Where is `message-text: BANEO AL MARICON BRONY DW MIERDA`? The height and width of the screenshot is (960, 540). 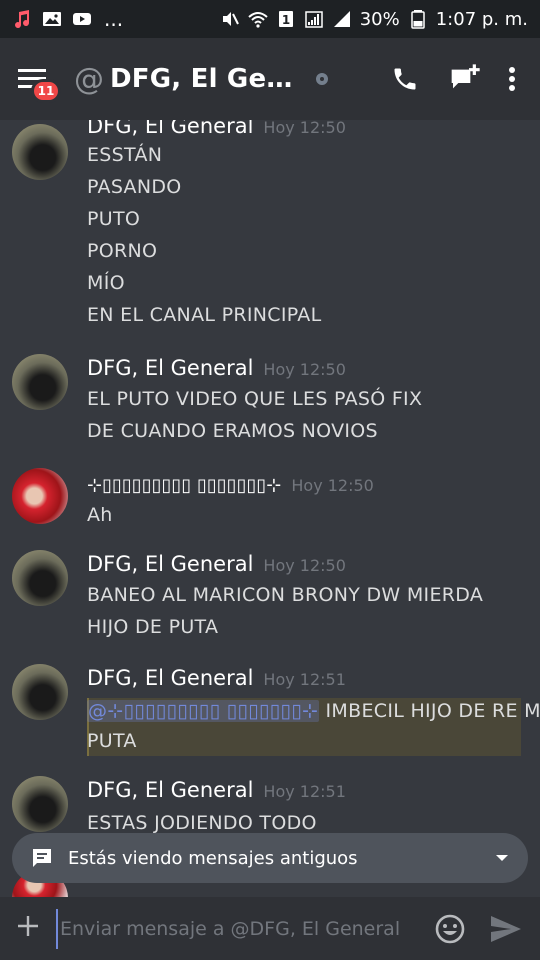
message-text: BANEO AL MARICON BRONY DW MIERDA is located at coordinates (285, 595).